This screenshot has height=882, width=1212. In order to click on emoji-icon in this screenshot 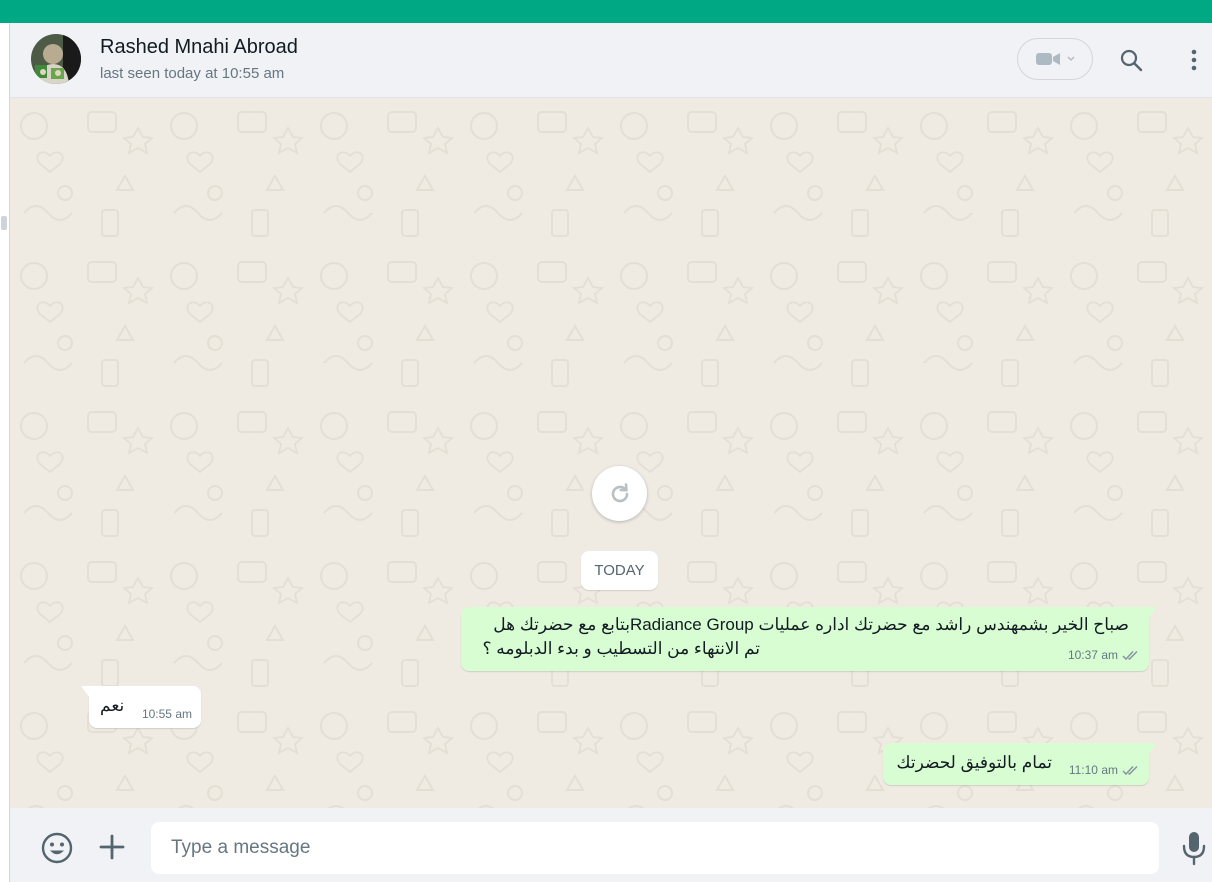, I will do `click(57, 848)`.